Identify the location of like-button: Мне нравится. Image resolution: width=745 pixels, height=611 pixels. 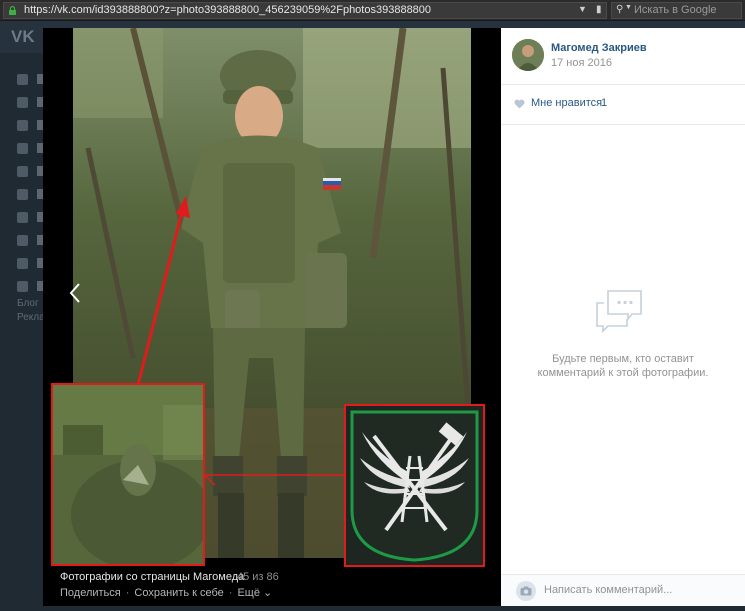
(566, 103).